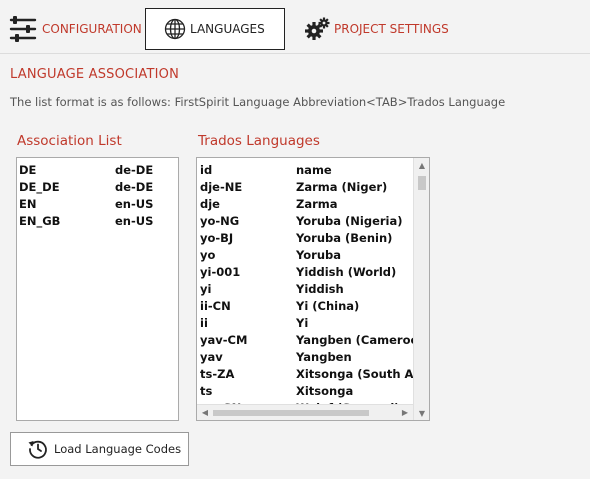 This screenshot has height=479, width=590. What do you see at coordinates (328, 306) in the screenshot?
I see `trados-language-value: Yi (China)` at bounding box center [328, 306].